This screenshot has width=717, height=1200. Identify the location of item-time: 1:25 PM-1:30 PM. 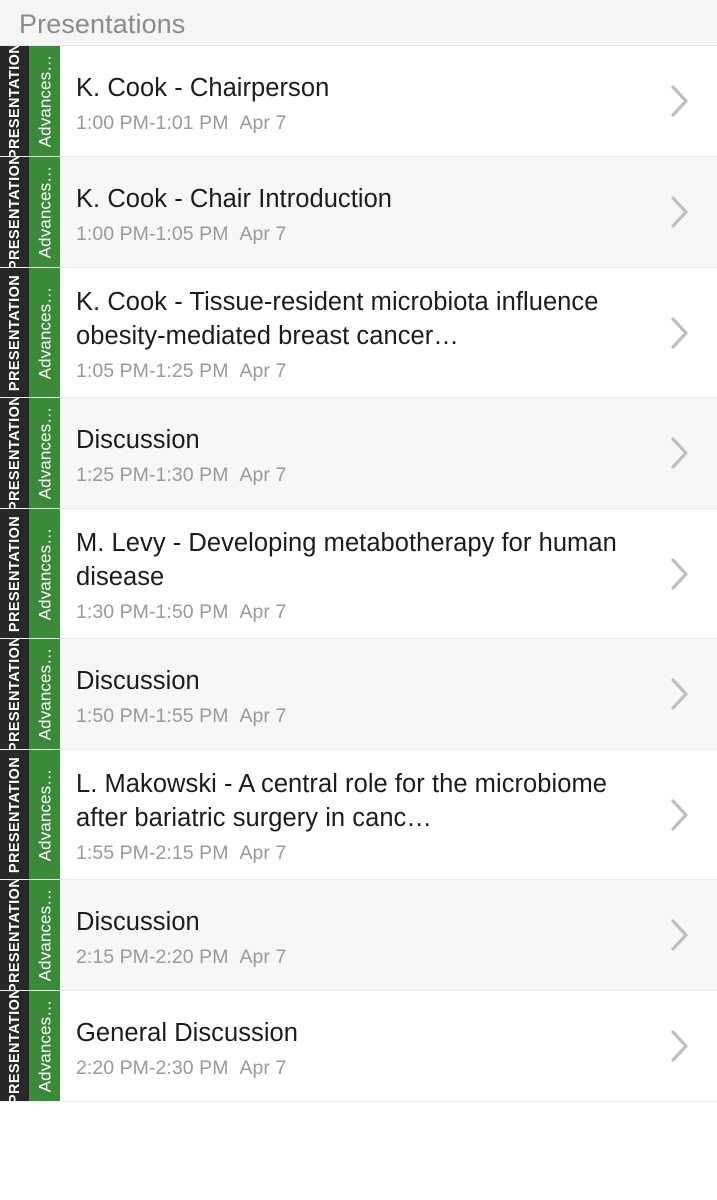
(152, 474).